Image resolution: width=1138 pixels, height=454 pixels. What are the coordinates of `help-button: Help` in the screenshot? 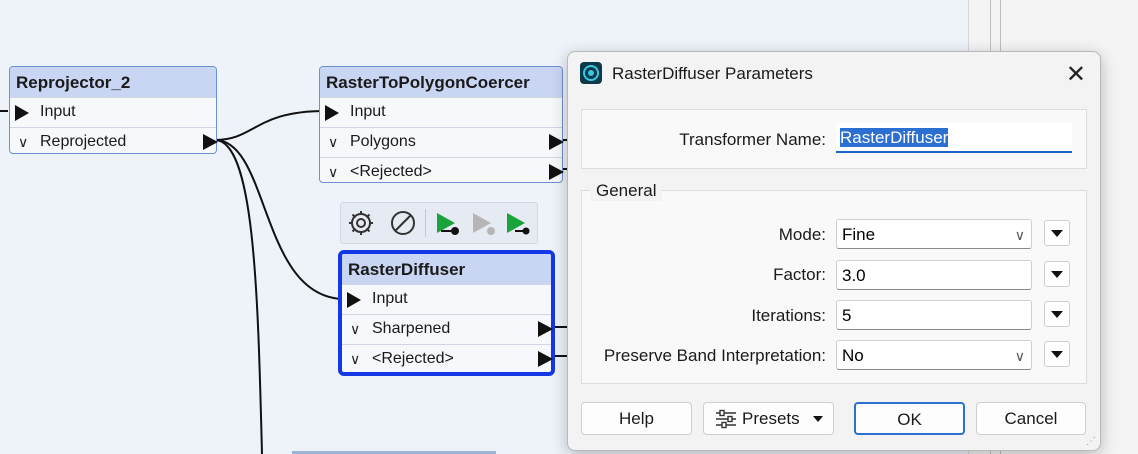 It's located at (636, 418).